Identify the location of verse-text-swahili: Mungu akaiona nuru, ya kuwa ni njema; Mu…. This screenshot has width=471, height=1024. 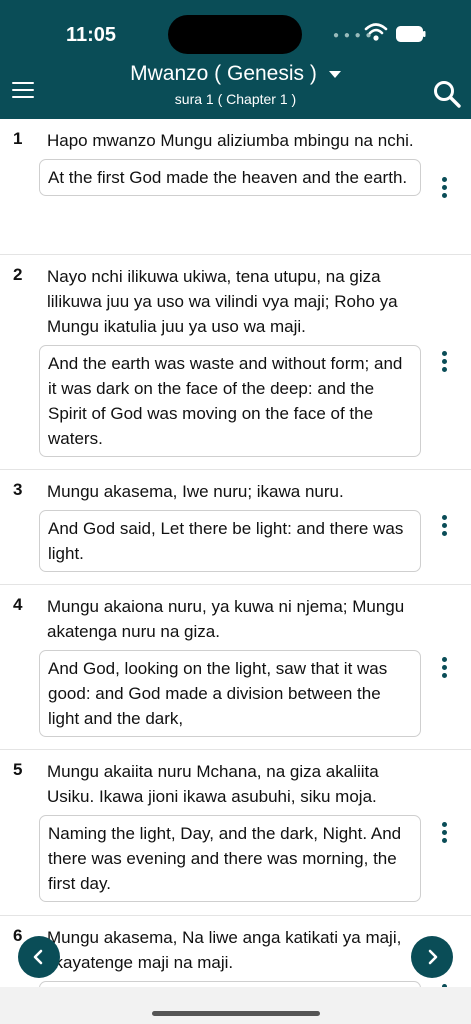
(226, 619).